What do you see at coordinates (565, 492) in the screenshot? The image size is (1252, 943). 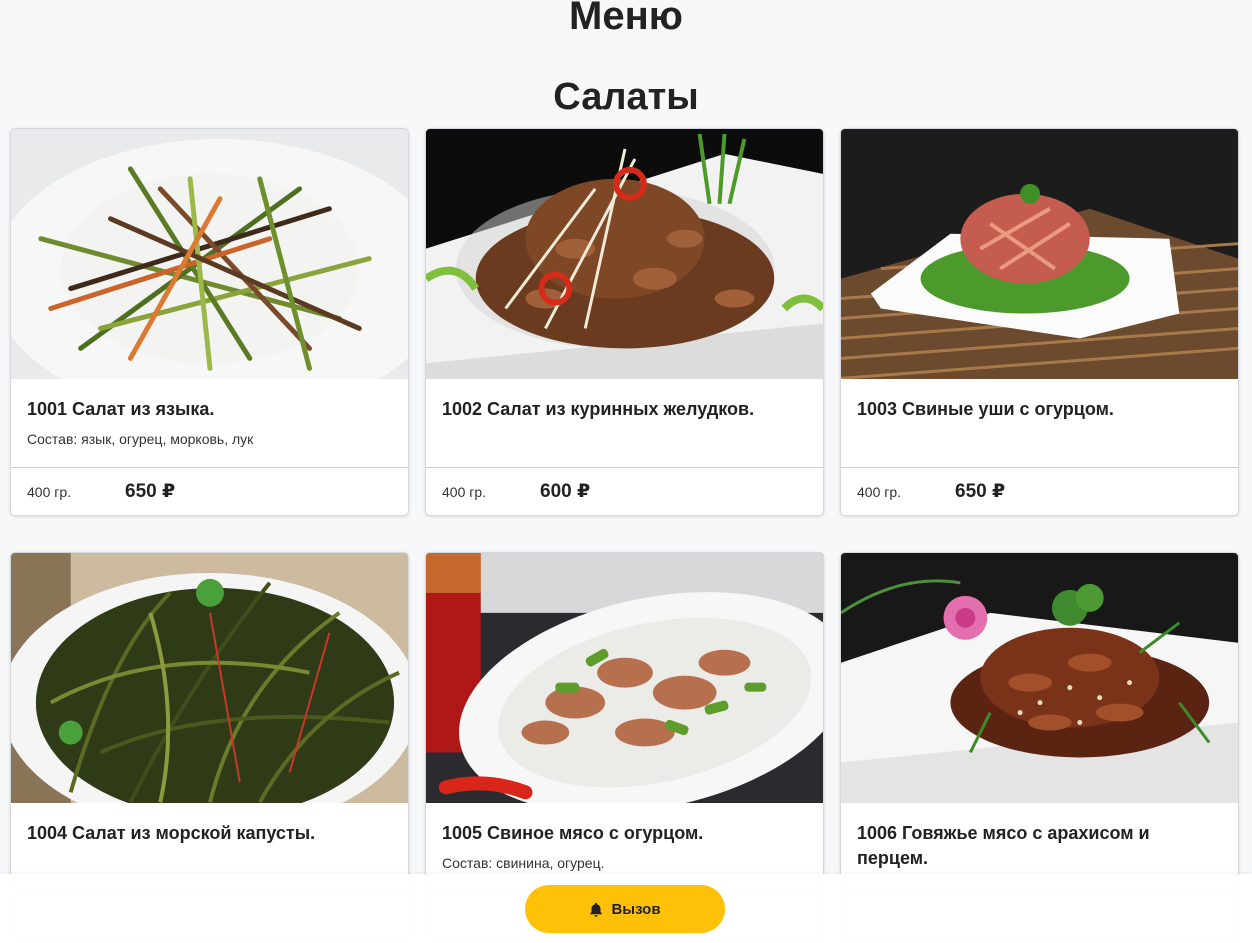 I see `dish-price: 600 ₽` at bounding box center [565, 492].